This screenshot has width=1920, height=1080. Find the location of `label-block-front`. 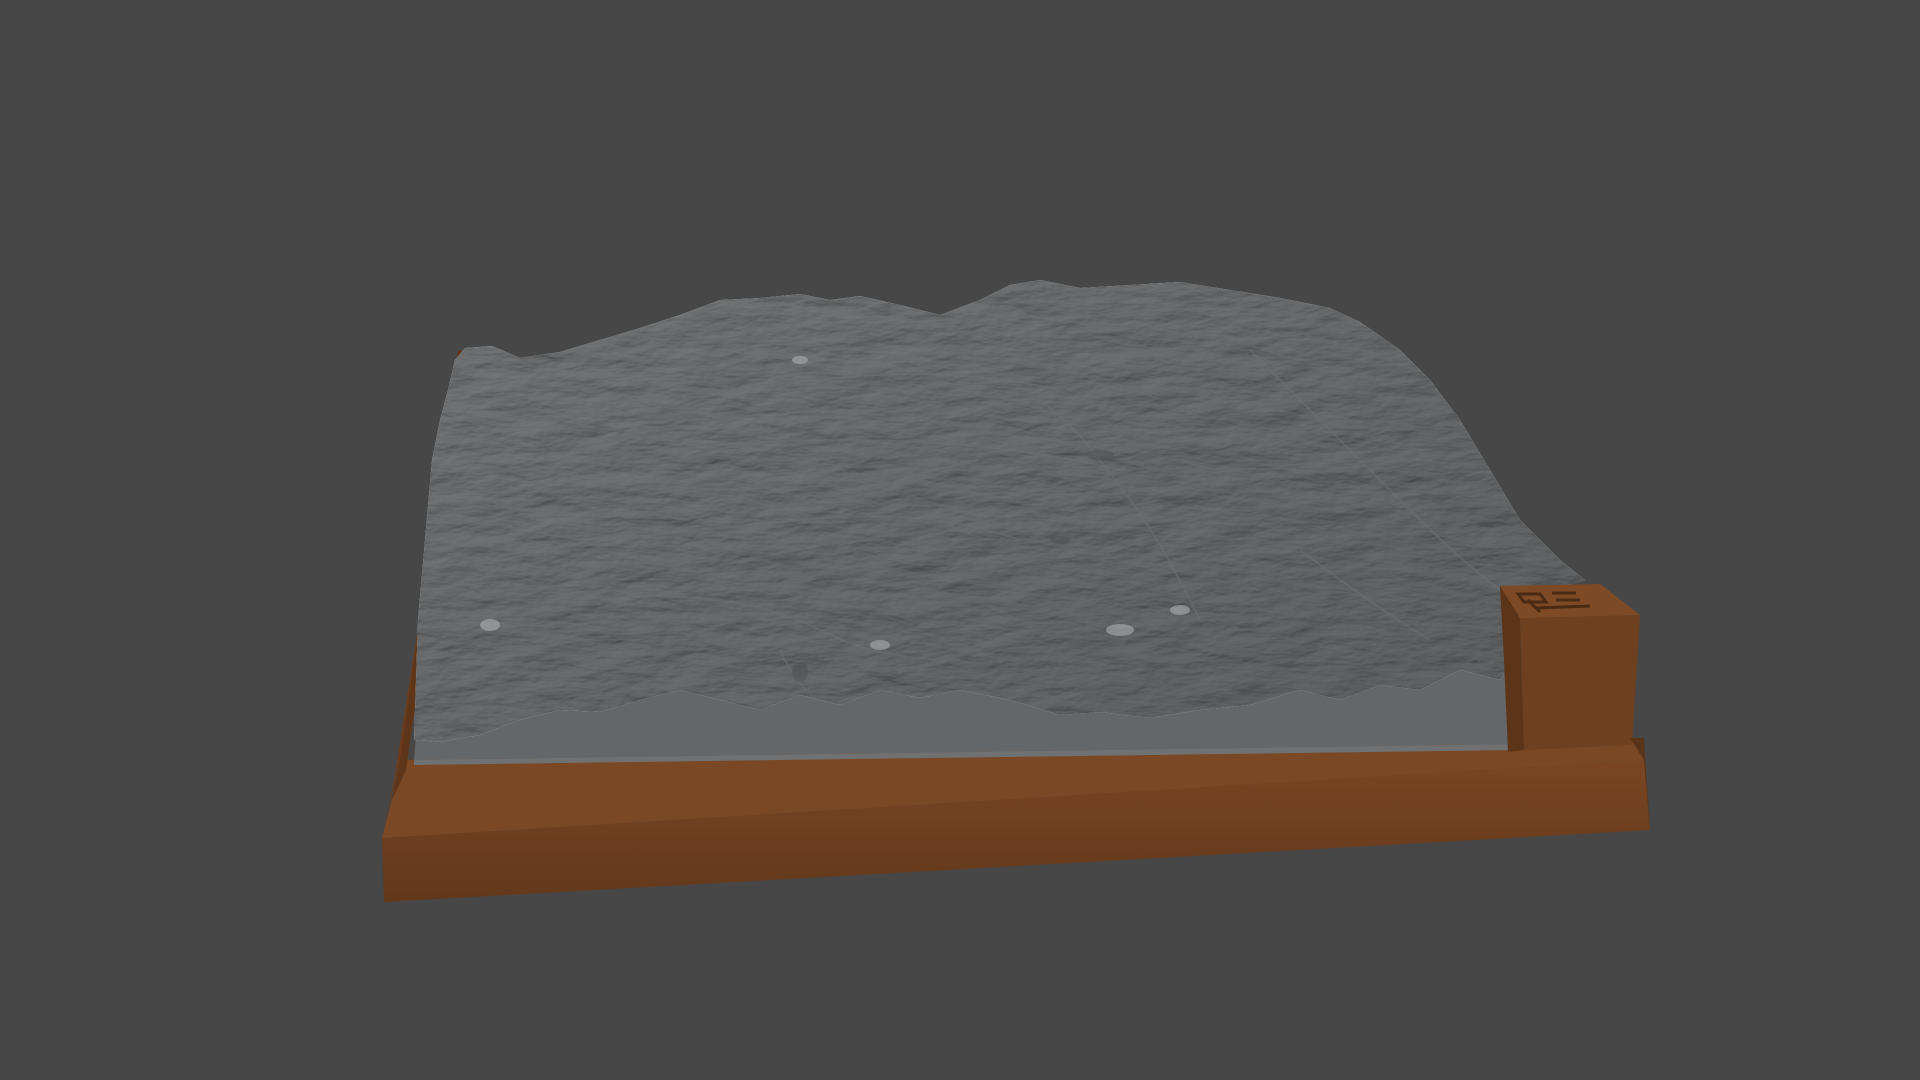

label-block-front is located at coordinates (1580, 682).